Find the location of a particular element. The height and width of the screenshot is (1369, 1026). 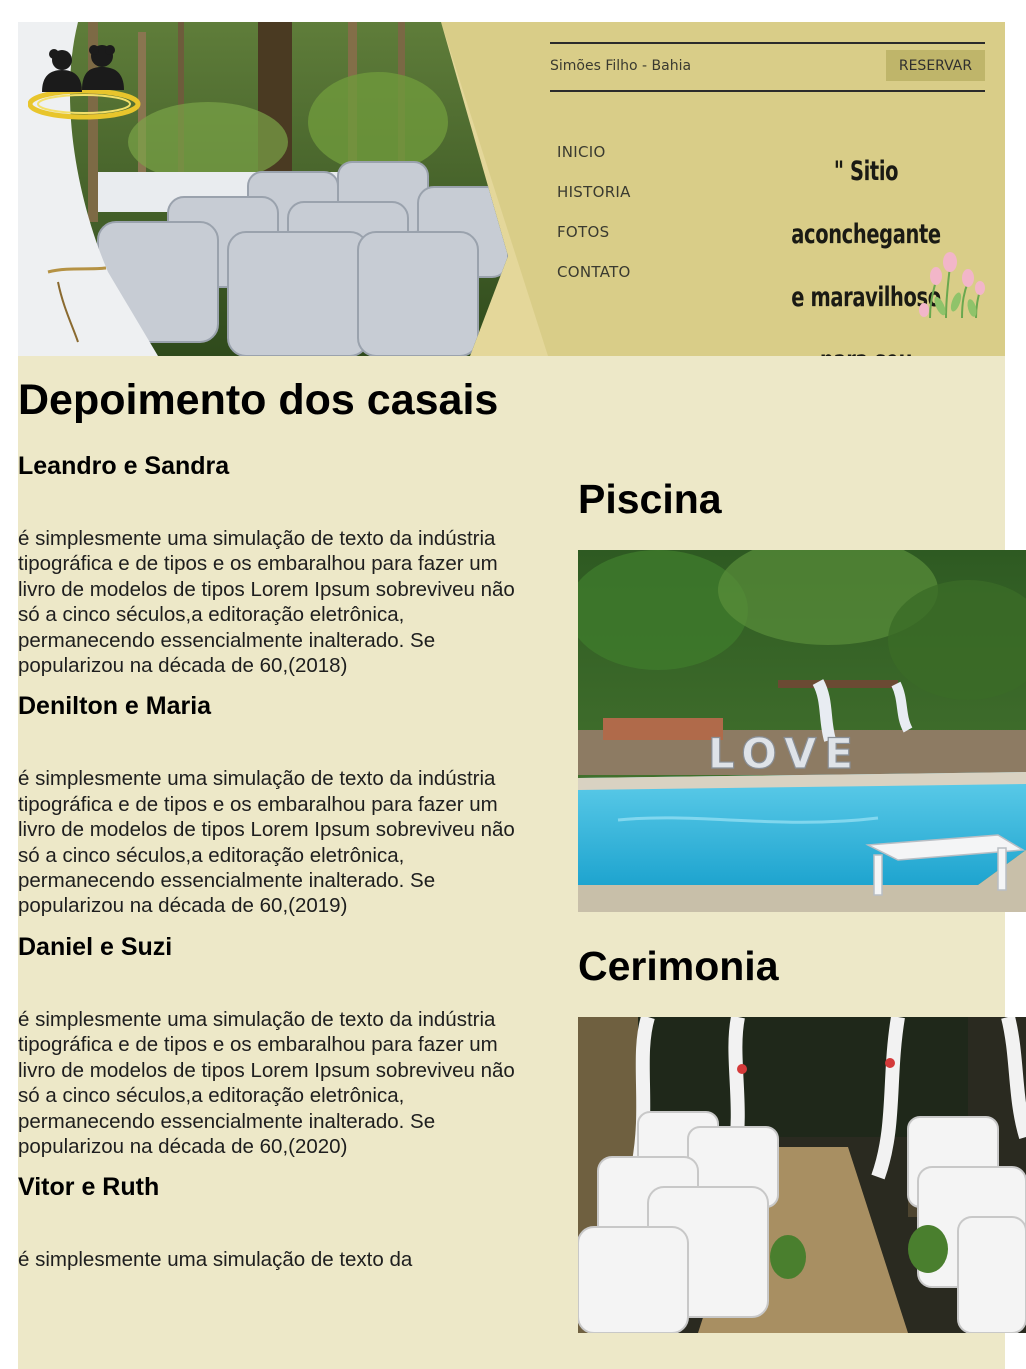

testimonial-names: Leandro e Sandra is located at coordinates (124, 466).